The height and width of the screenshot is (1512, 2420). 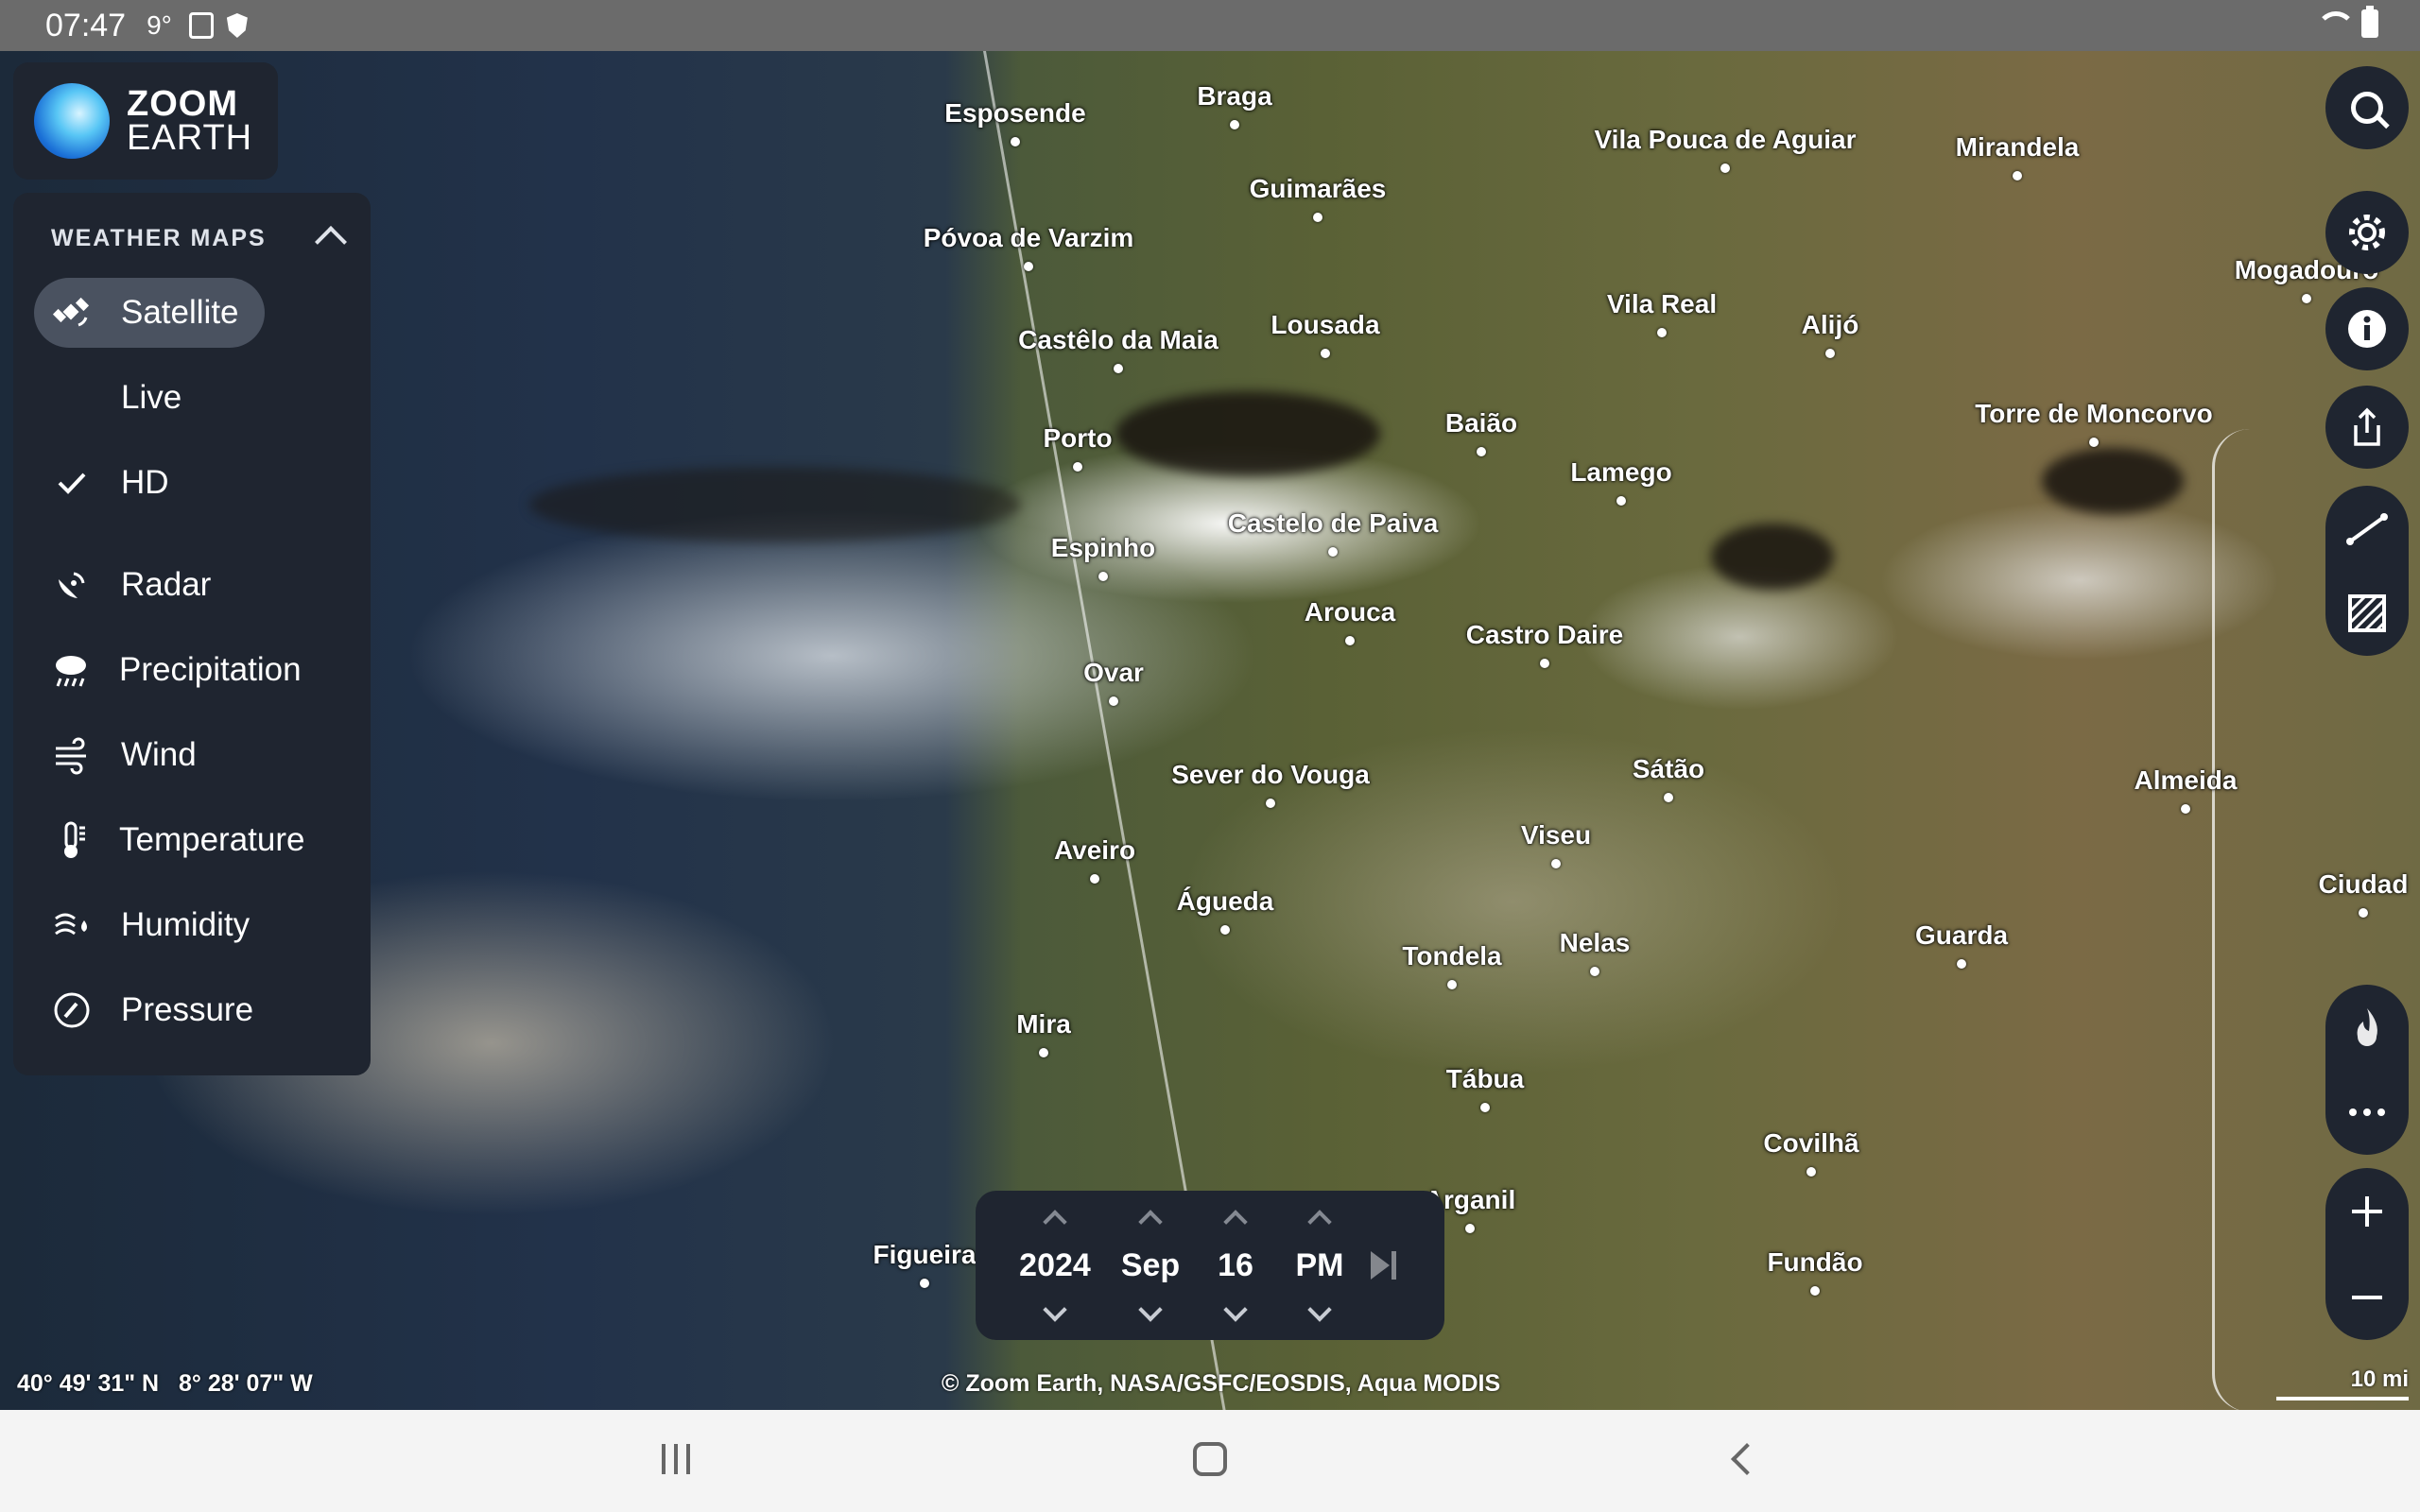 I want to click on zoom-out-icon, so click(x=2367, y=1297).